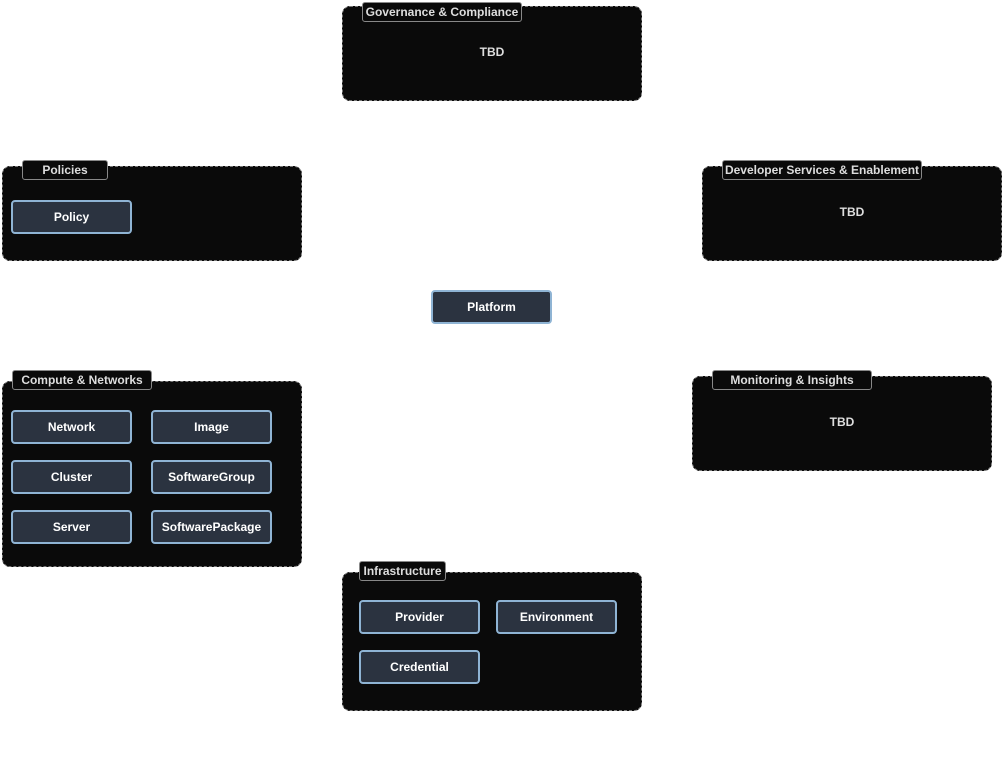  Describe the element at coordinates (71, 217) in the screenshot. I see `node-policy: Policy` at that location.